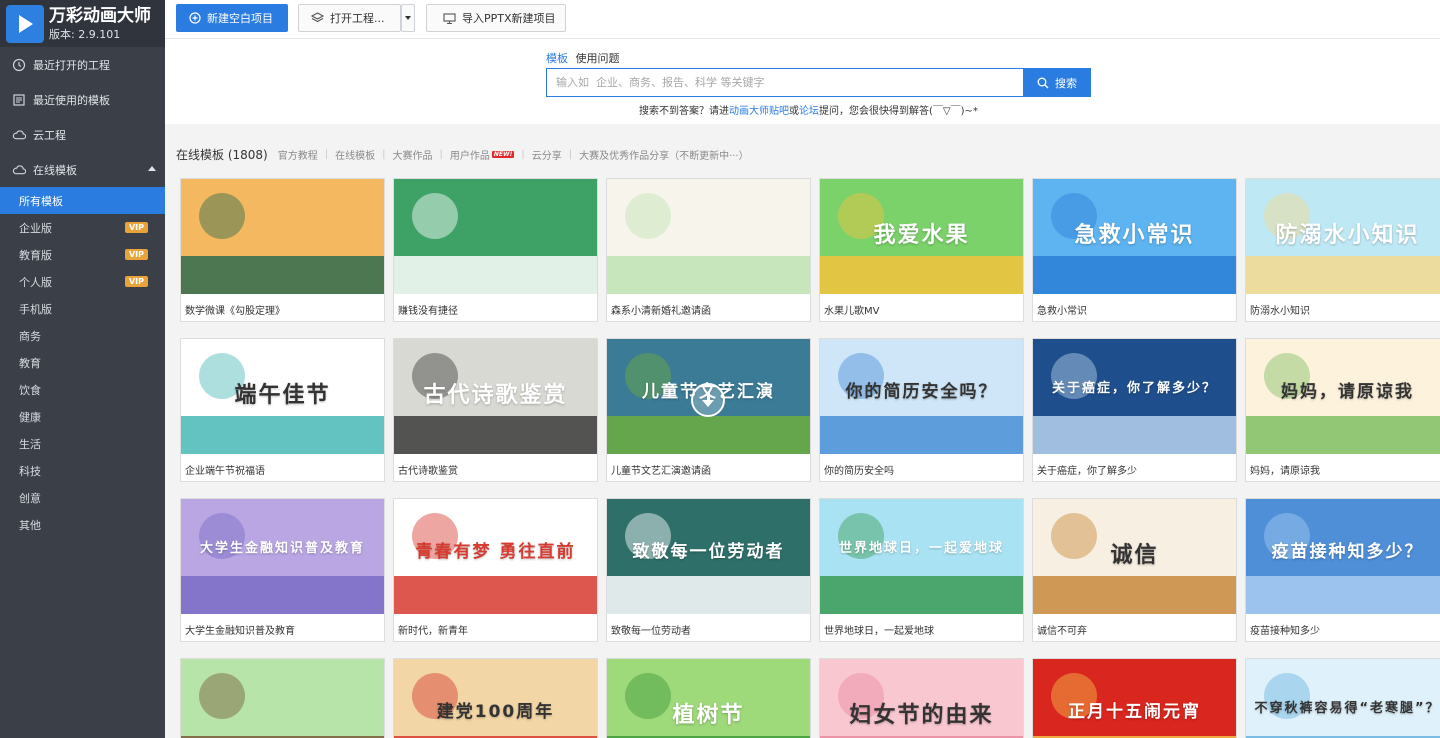 The width and height of the screenshot is (1440, 738). What do you see at coordinates (470, 154) in the screenshot?
I see `filter-tab: 用户作品` at bounding box center [470, 154].